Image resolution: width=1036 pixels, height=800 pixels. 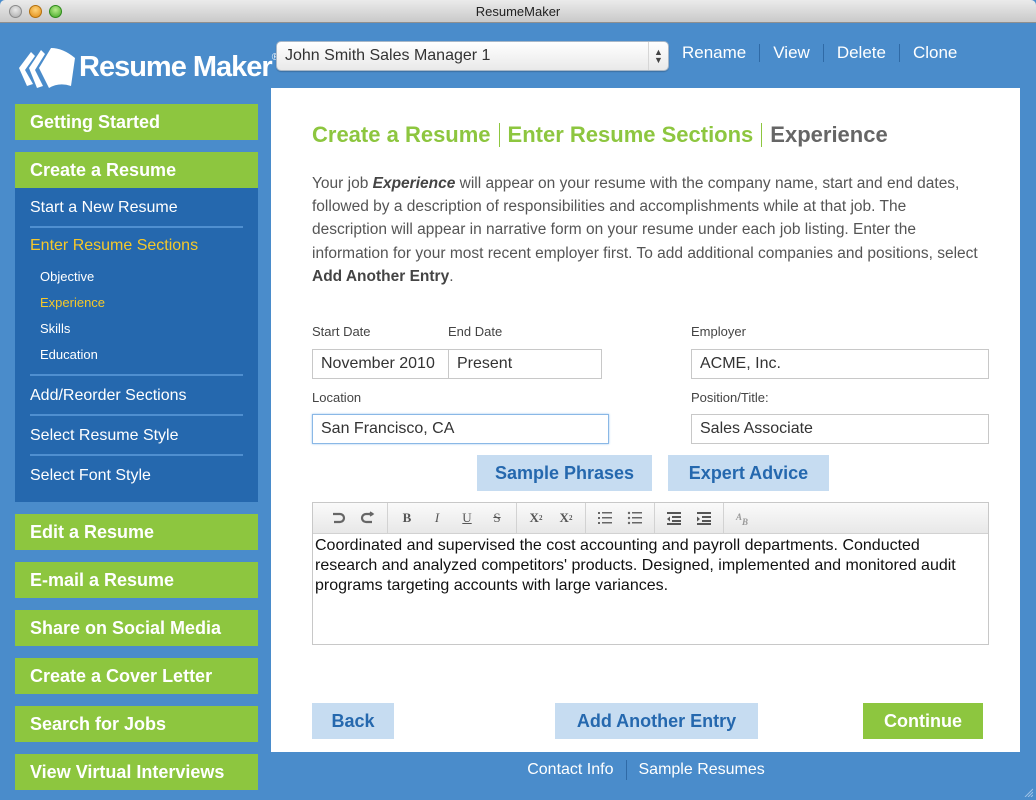 What do you see at coordinates (605, 518) in the screenshot?
I see `numbered-list-icon` at bounding box center [605, 518].